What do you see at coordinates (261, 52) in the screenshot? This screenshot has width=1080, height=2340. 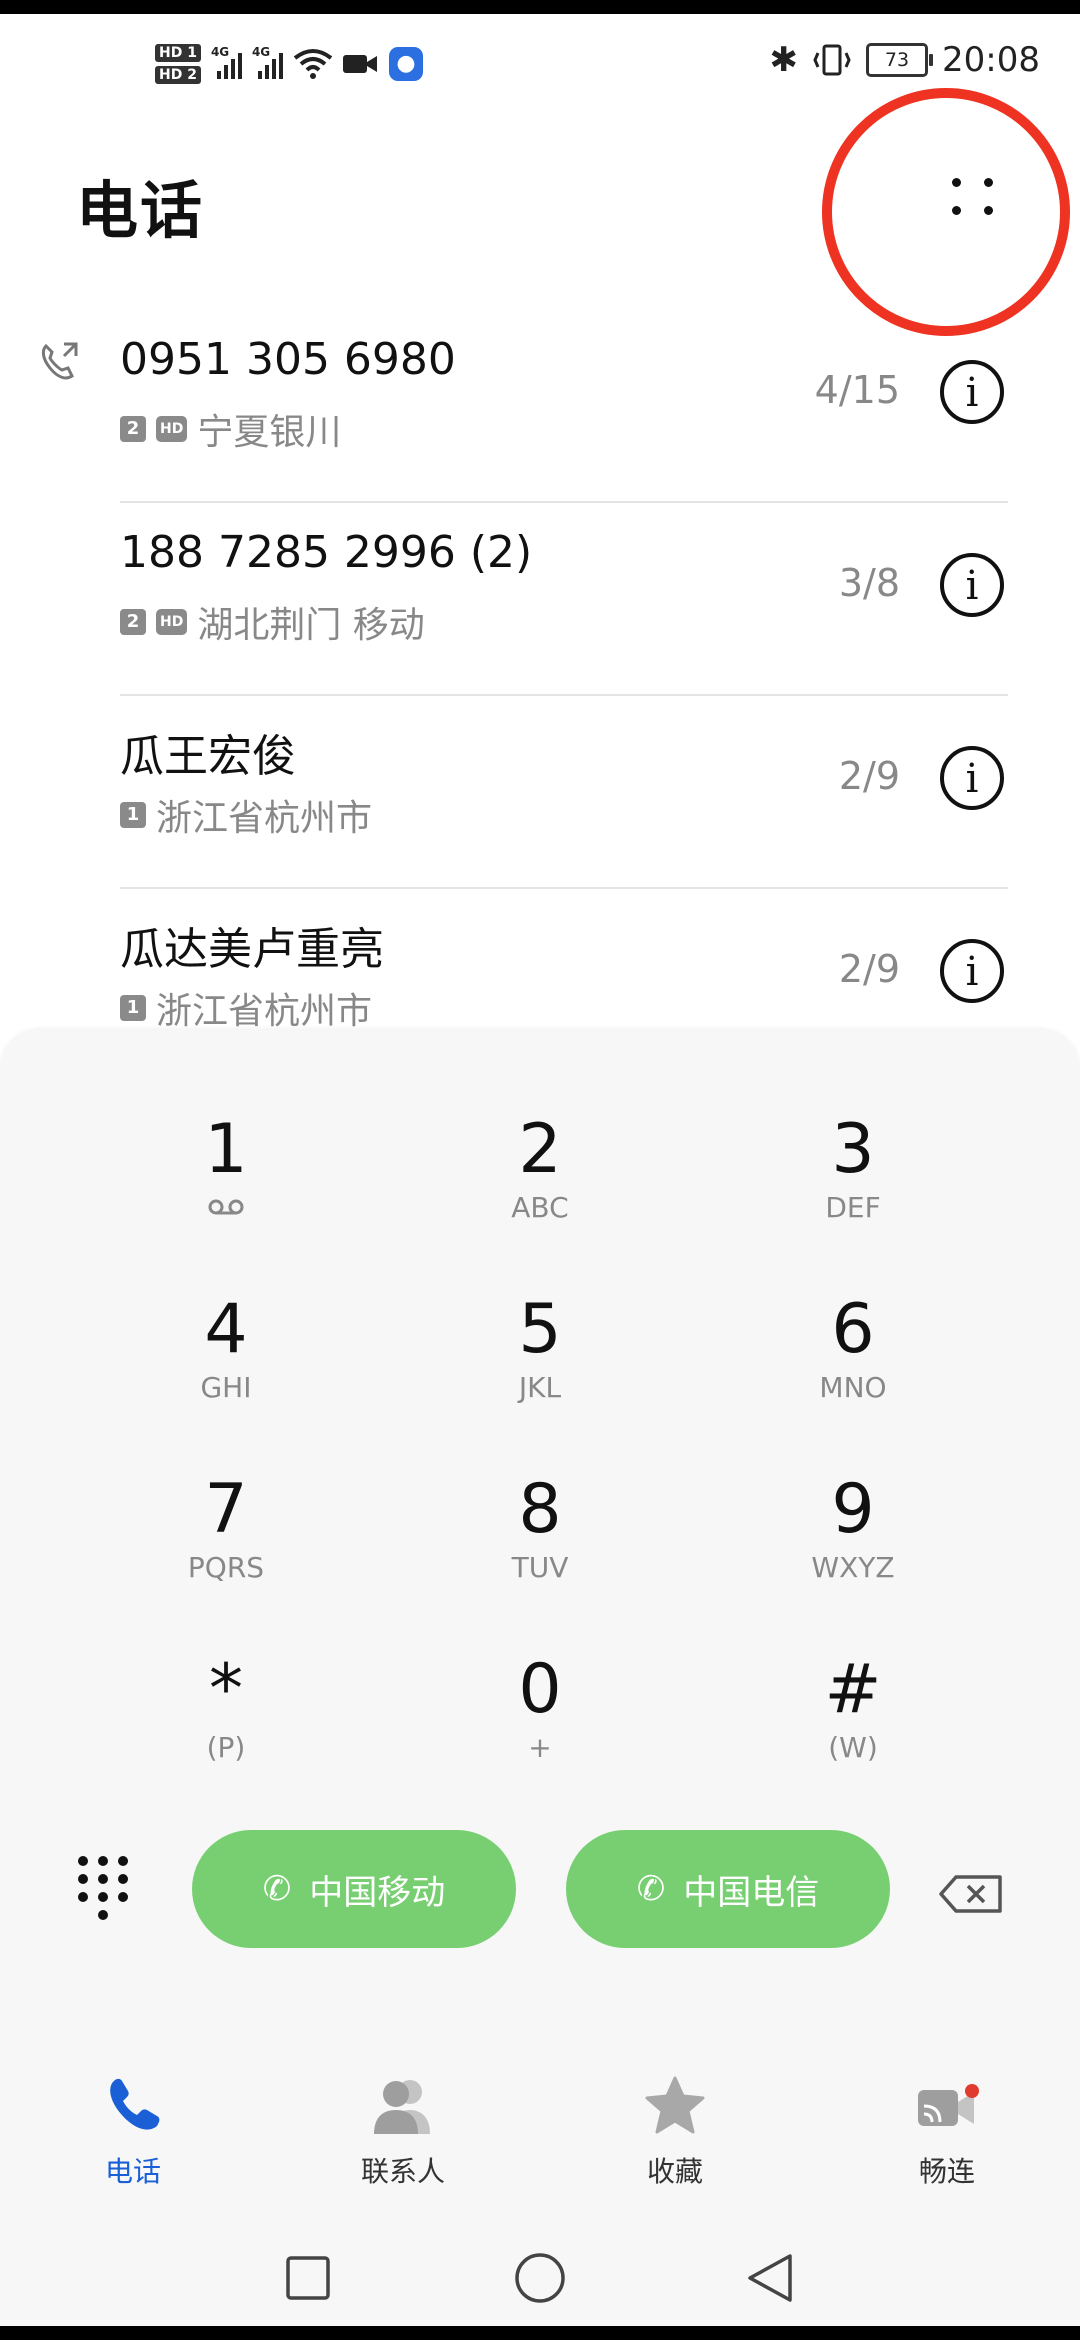 I see `network-type-2: 4G` at bounding box center [261, 52].